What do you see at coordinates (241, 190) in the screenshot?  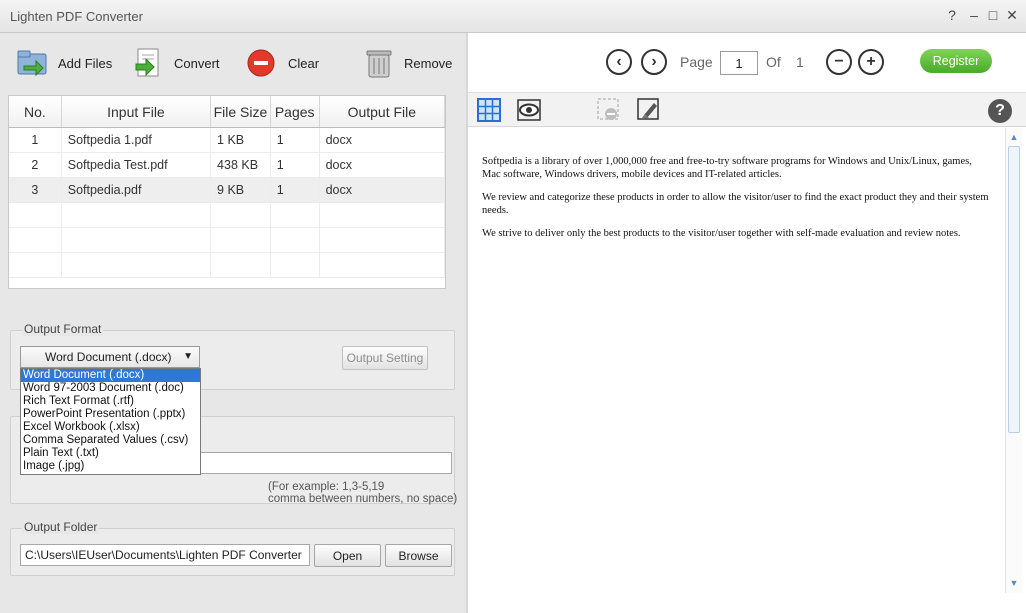 I see `cell-file-size: 9 KB` at bounding box center [241, 190].